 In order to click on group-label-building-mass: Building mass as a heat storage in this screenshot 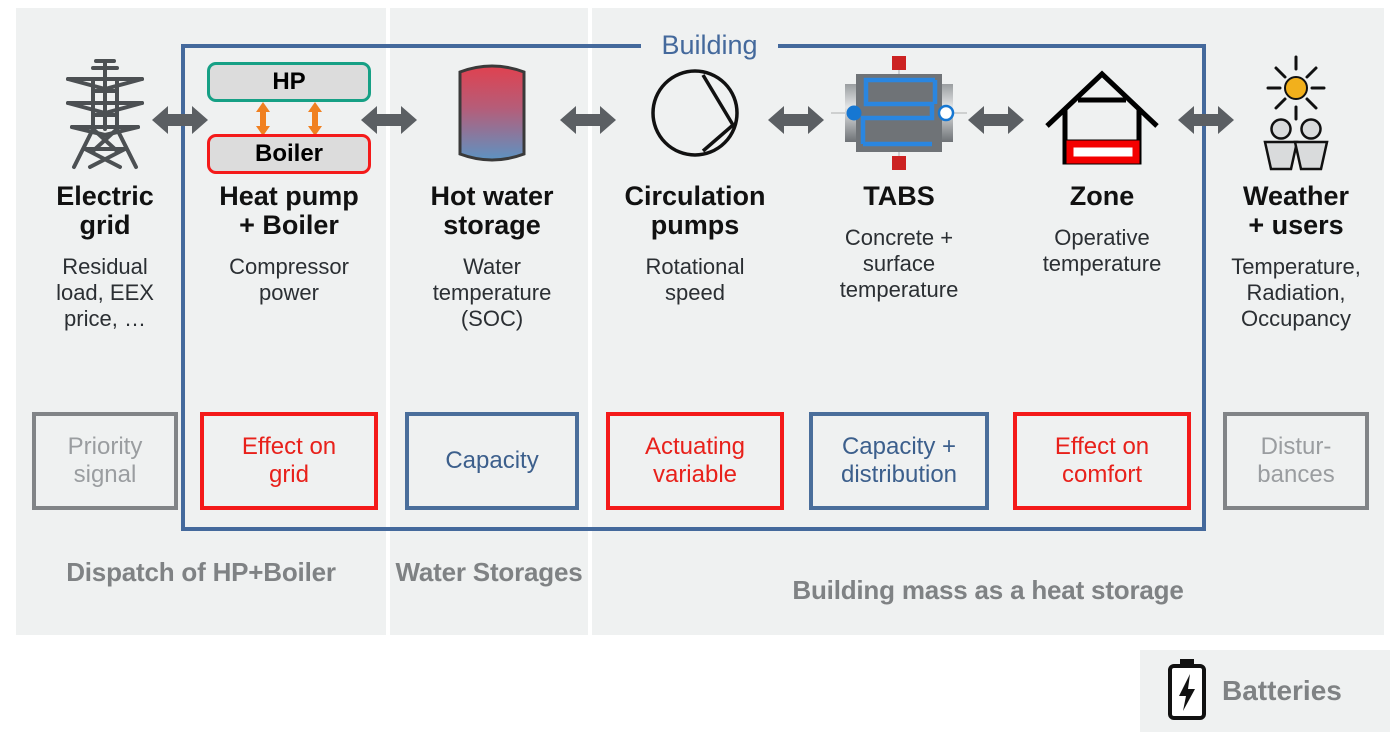, I will do `click(988, 590)`.